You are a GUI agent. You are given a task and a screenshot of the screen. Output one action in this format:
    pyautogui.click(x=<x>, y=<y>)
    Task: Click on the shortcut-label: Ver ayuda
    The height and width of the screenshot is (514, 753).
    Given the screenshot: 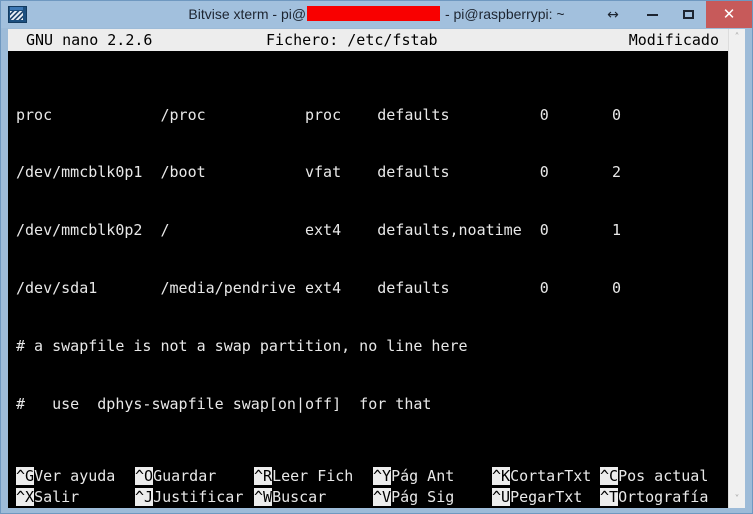 What is the action you would take?
    pyautogui.click(x=75, y=476)
    